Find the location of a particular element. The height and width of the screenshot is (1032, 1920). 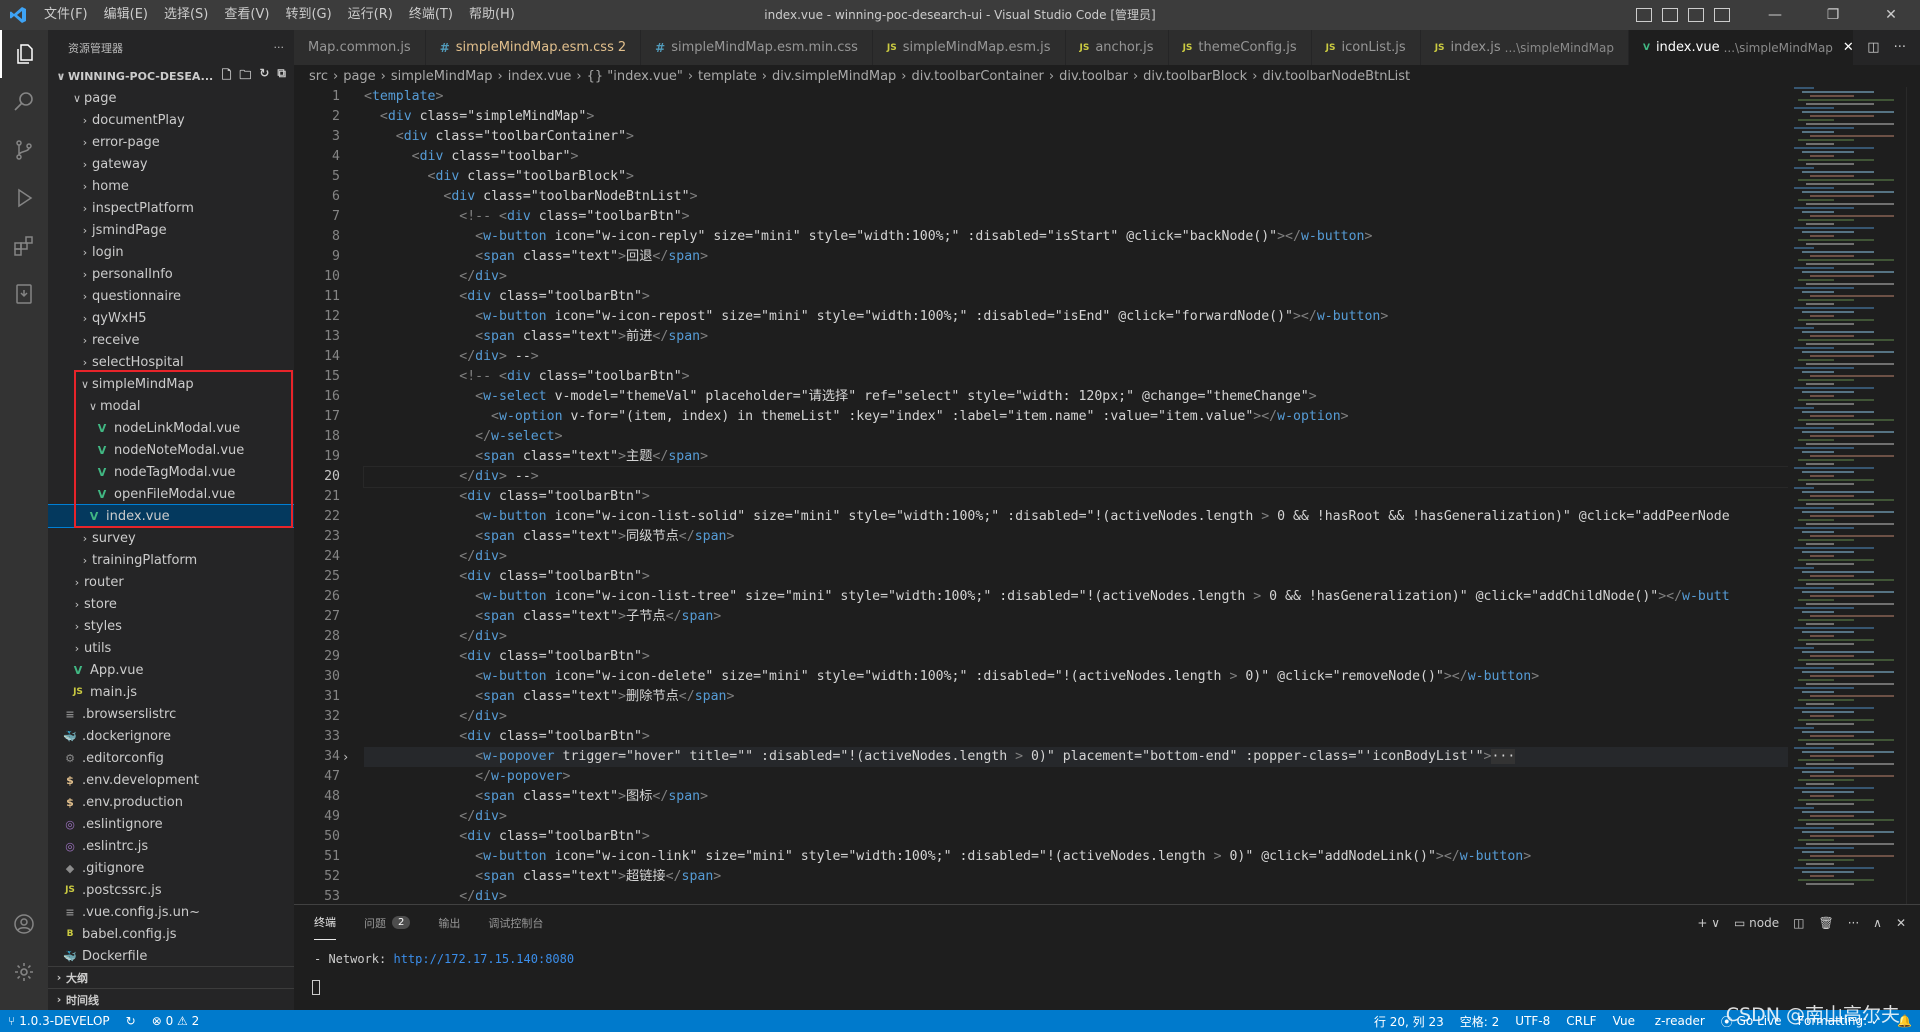

tree-file: ≡ .vue.config.js.un~ is located at coordinates (171, 912).